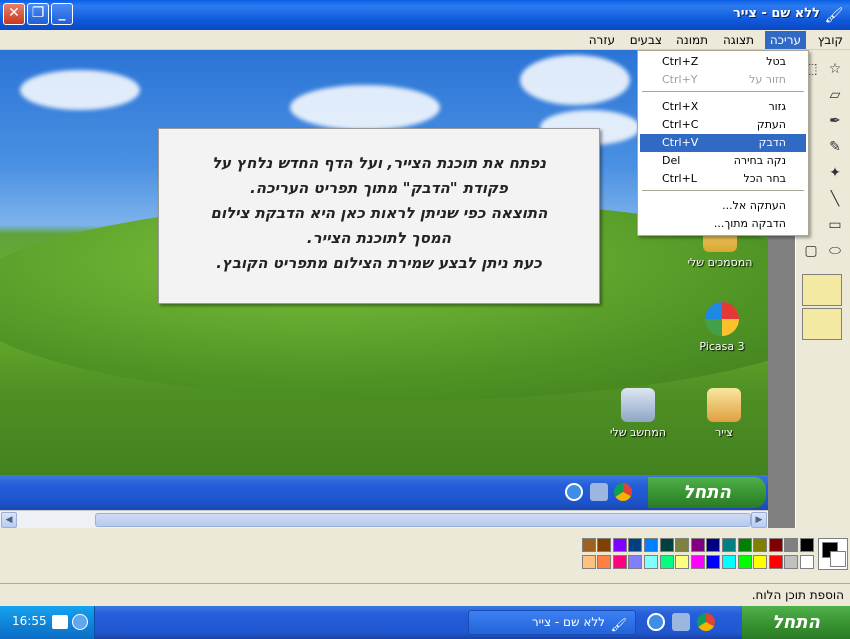  Describe the element at coordinates (835, 225) in the screenshot. I see `rectangle-icon: ▭` at that location.